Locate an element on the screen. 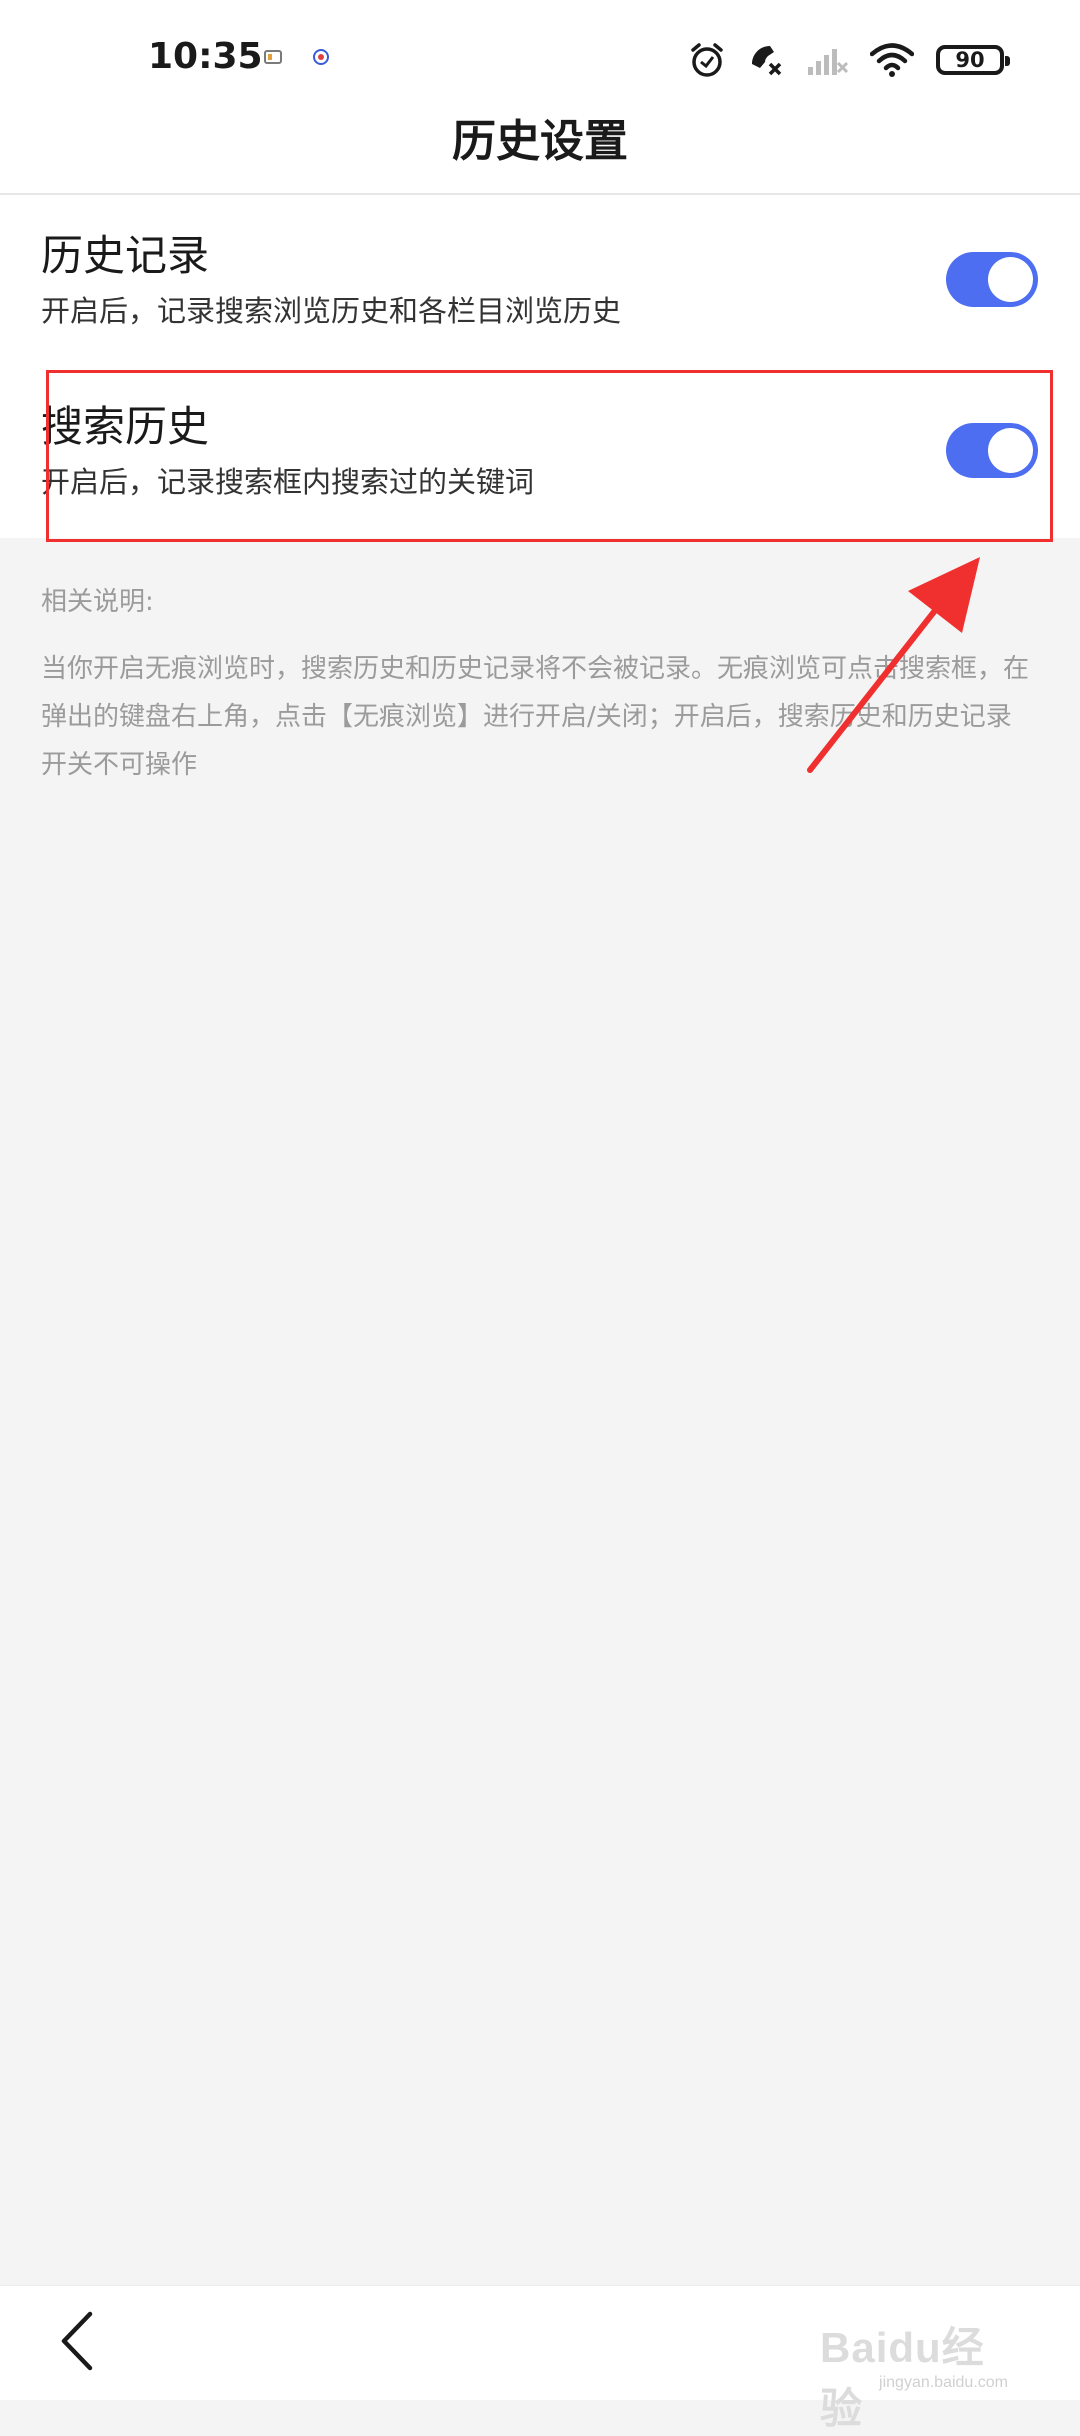 This screenshot has width=1080, height=2436. back-button is located at coordinates (80, 2341).